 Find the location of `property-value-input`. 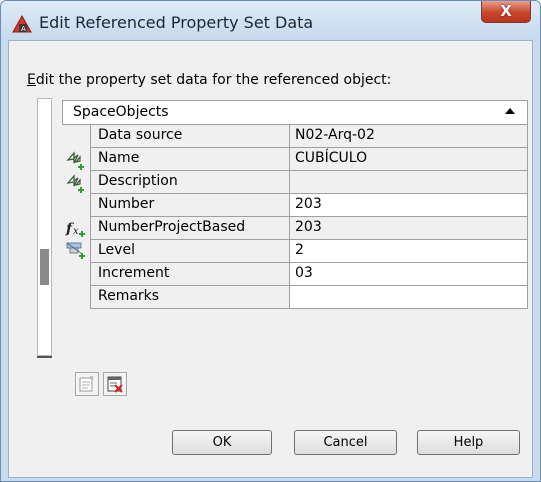

property-value-input is located at coordinates (409, 297).